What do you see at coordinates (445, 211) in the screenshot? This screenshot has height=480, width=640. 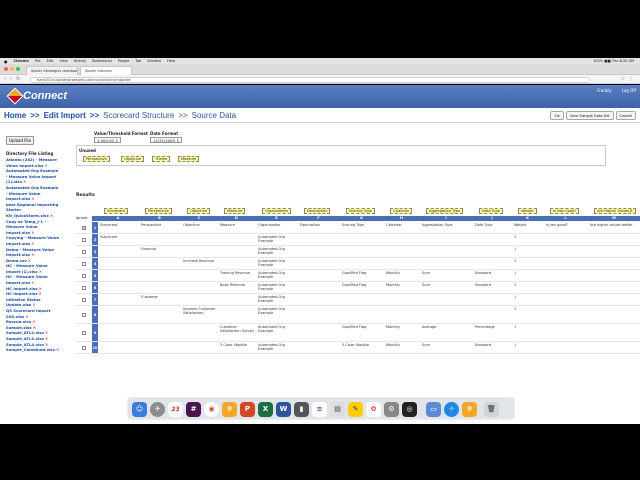 I see `column-mapping-chip: Aggregation Type` at bounding box center [445, 211].